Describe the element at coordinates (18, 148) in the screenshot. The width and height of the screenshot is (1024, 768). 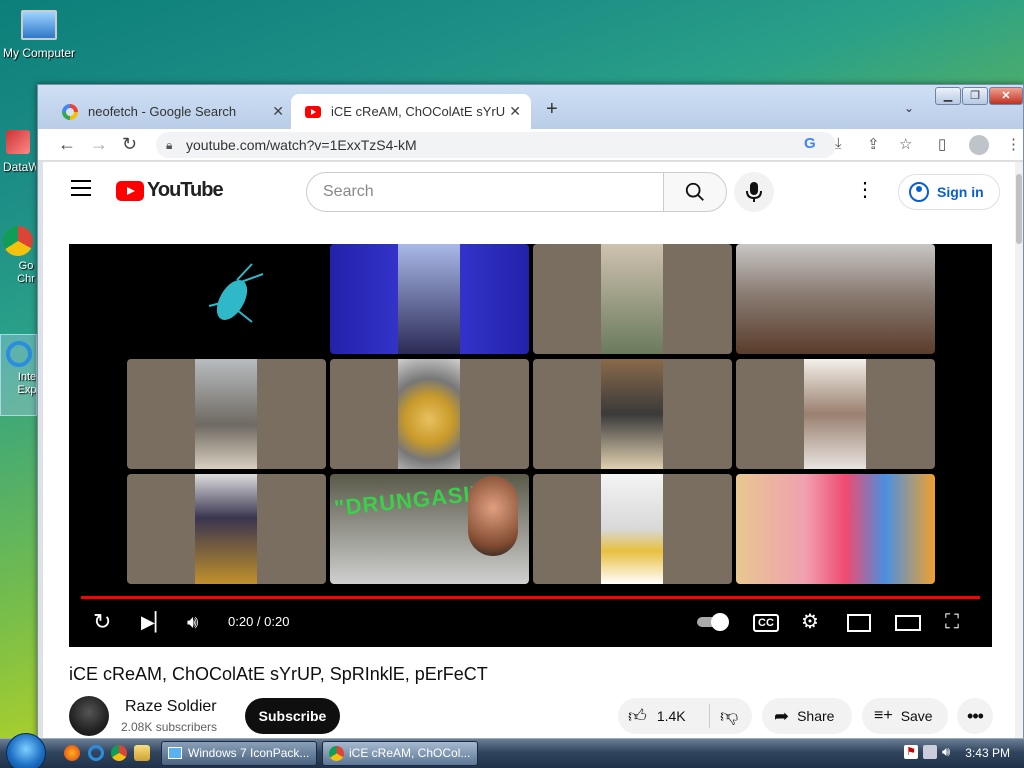
I see `desktop-icon-dataw: DataW` at that location.